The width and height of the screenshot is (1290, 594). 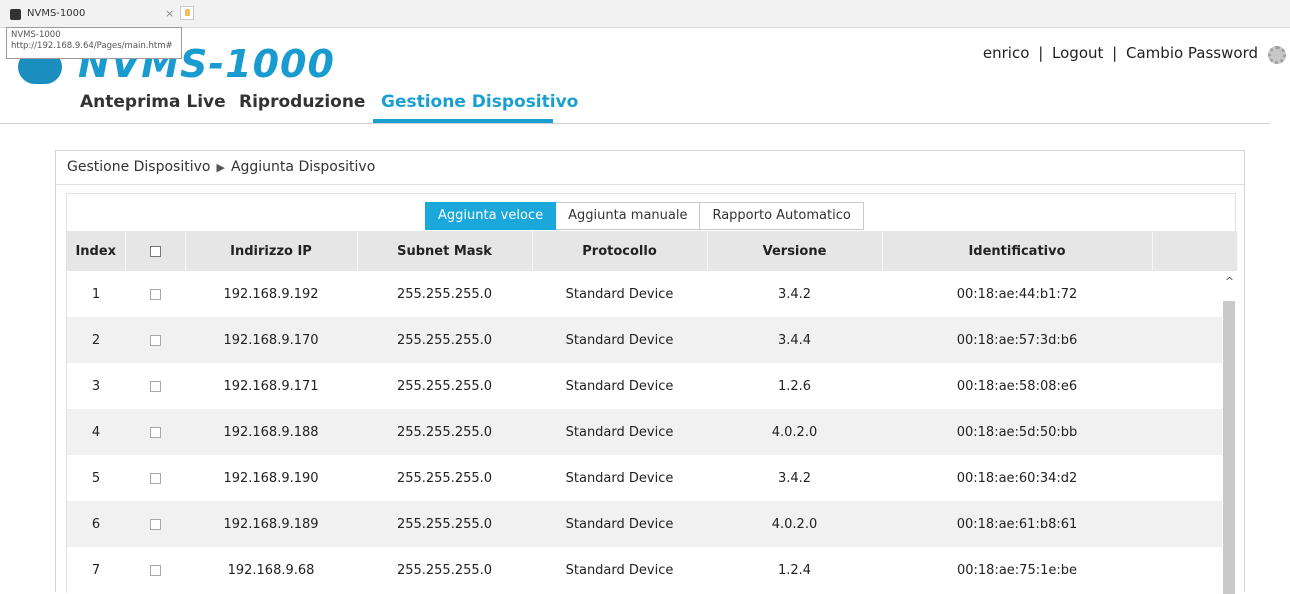 I want to click on cell-index: 7, so click(x=96, y=570).